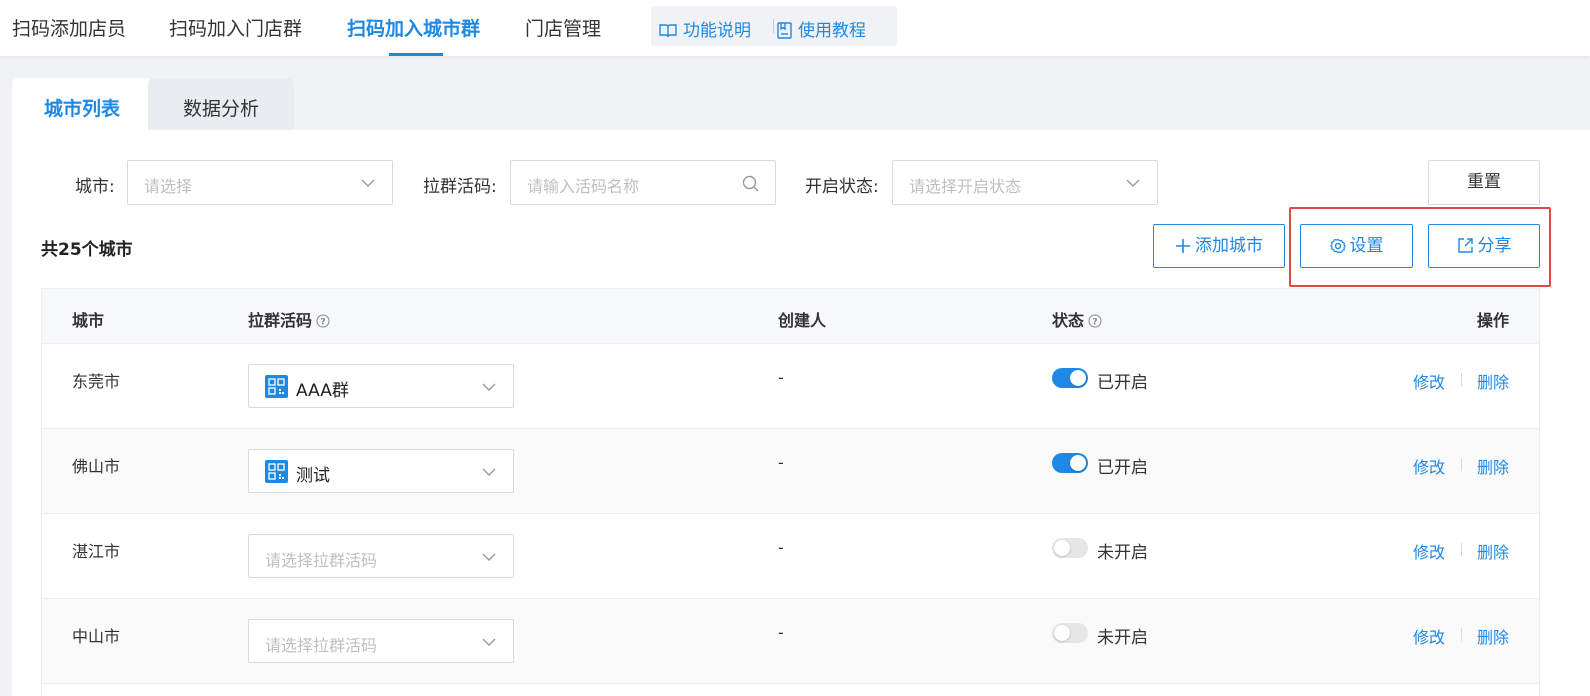  I want to click on header-creator: 创建人, so click(802, 320).